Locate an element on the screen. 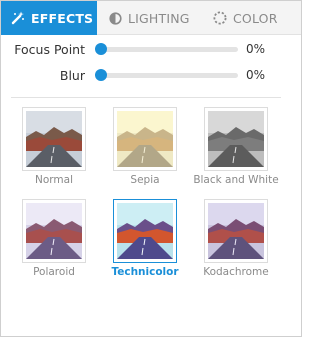 Image resolution: width=320 pixels, height=337 pixels. filter-kodachrome: Kodachrome is located at coordinates (236, 239).